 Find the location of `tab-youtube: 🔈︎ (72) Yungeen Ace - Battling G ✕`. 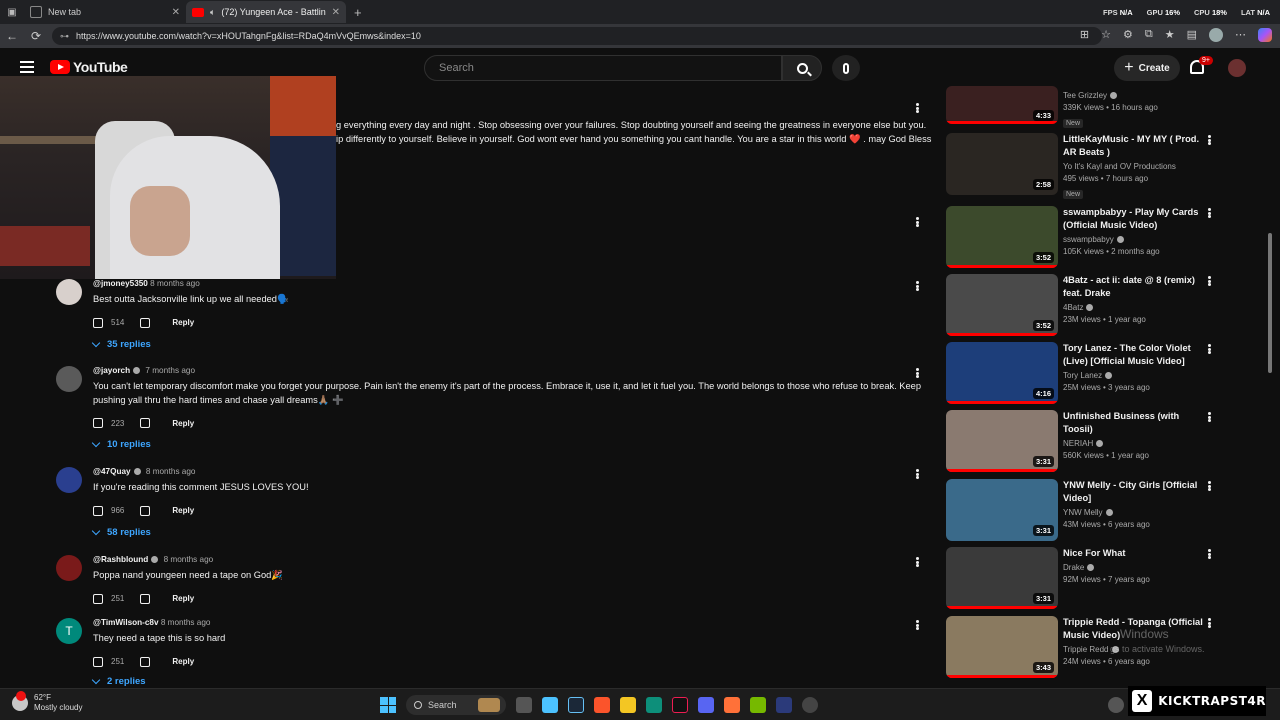

tab-youtube: 🔈︎ (72) Yungeen Ace - Battling G ✕ is located at coordinates (266, 12).